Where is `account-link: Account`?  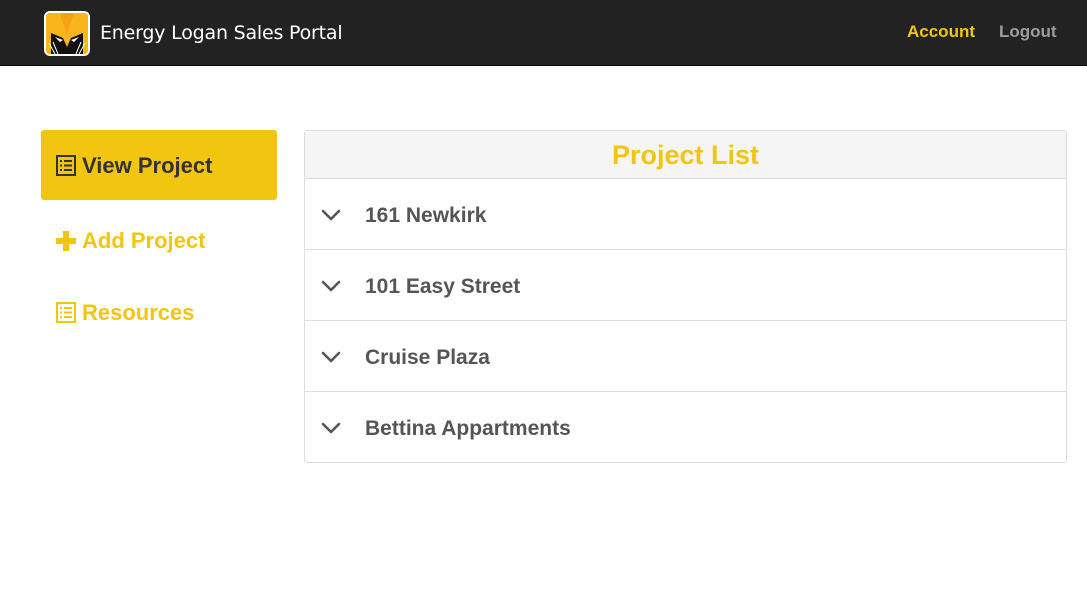 account-link: Account is located at coordinates (941, 32).